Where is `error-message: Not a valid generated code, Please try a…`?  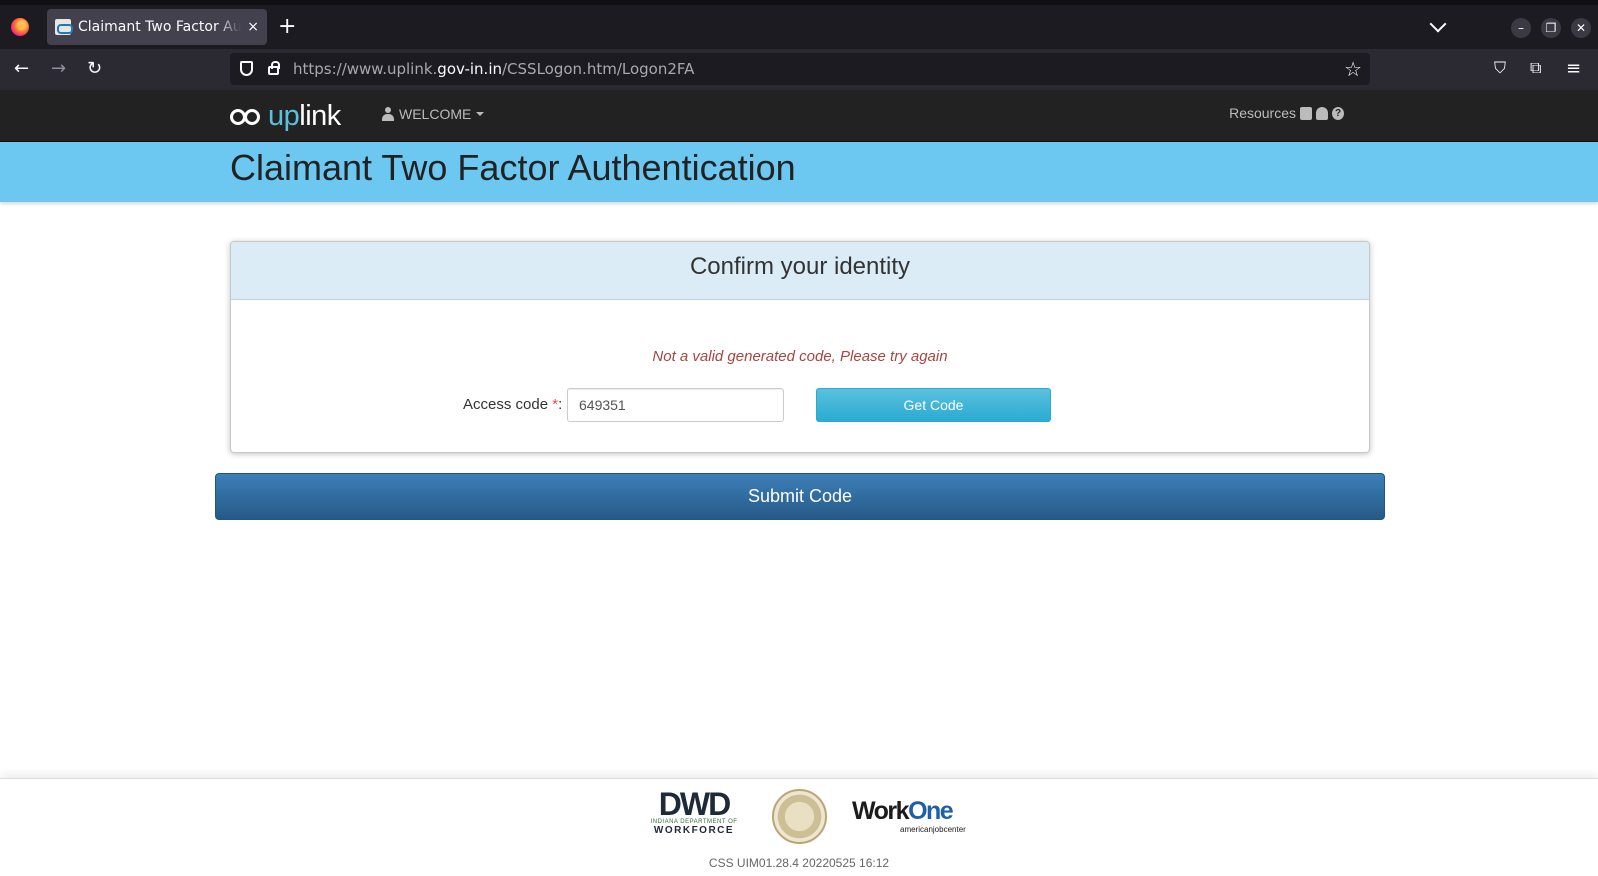
error-message: Not a valid generated code, Please try a… is located at coordinates (800, 356).